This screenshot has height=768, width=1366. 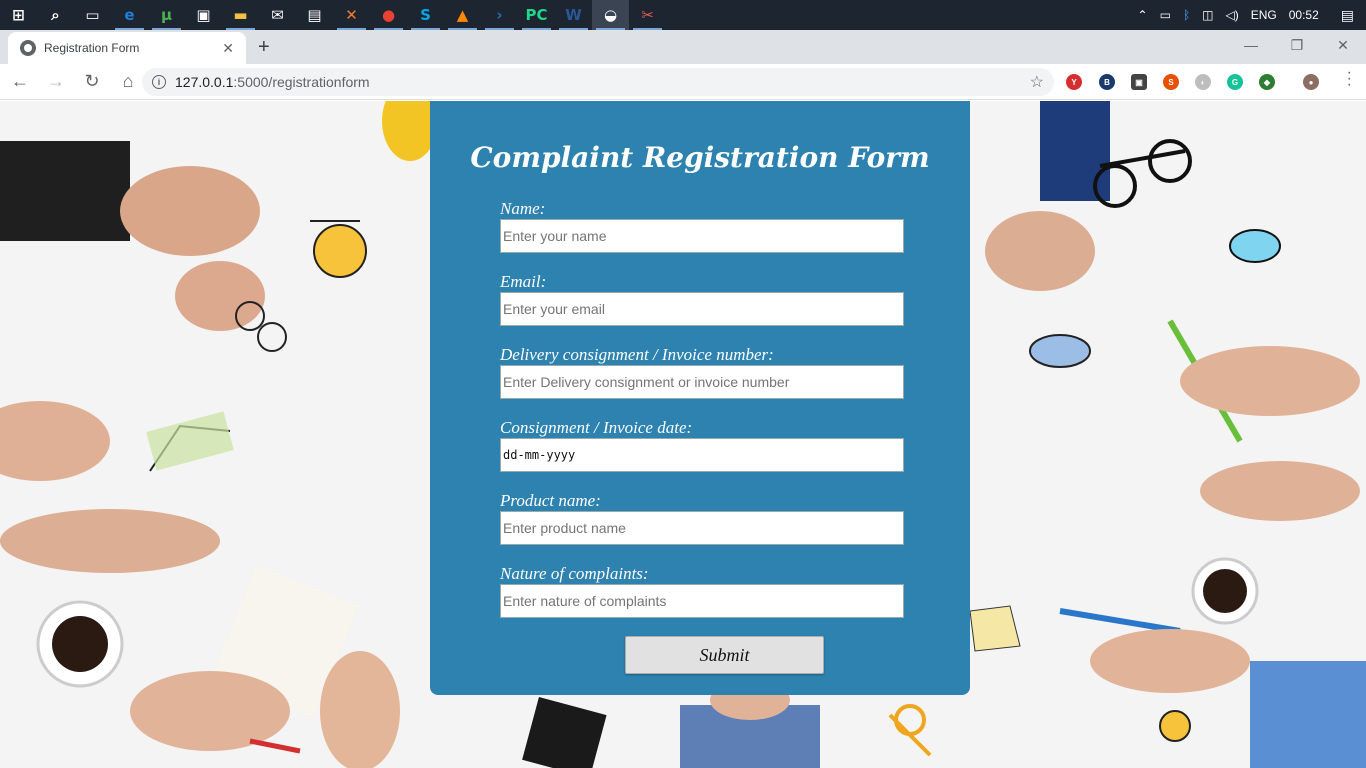 What do you see at coordinates (702, 601) in the screenshot?
I see `complaint-nature-input: Enter nature of complaints` at bounding box center [702, 601].